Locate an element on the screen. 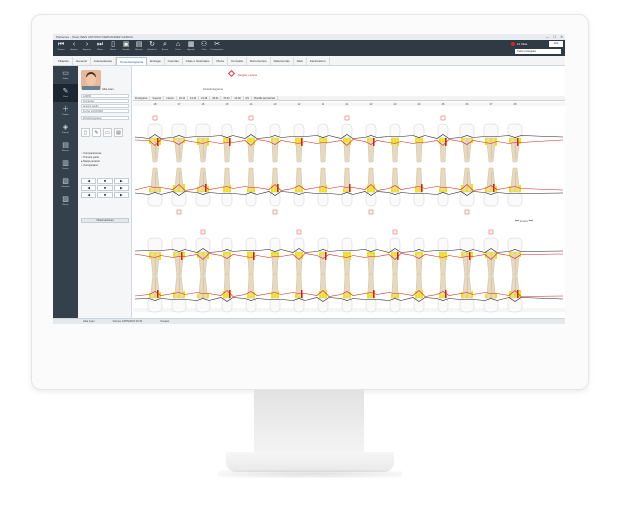 This screenshot has width=618, height=521. patient-field-id: 123456 is located at coordinates (105, 96).